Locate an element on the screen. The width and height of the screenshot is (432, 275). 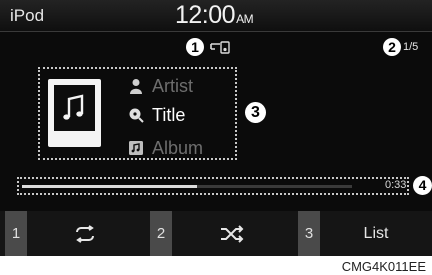
repeat-icon is located at coordinates (84, 233).